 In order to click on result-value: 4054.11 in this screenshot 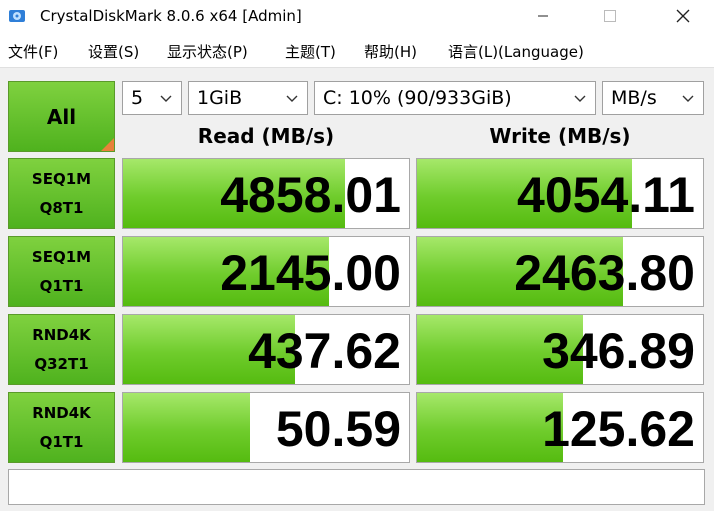, I will do `click(606, 195)`.